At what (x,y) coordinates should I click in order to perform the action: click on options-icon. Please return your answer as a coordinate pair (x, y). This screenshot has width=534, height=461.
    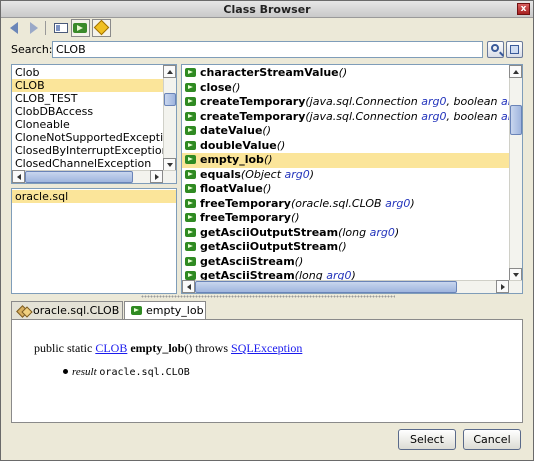
    Looking at the image, I should click on (514, 49).